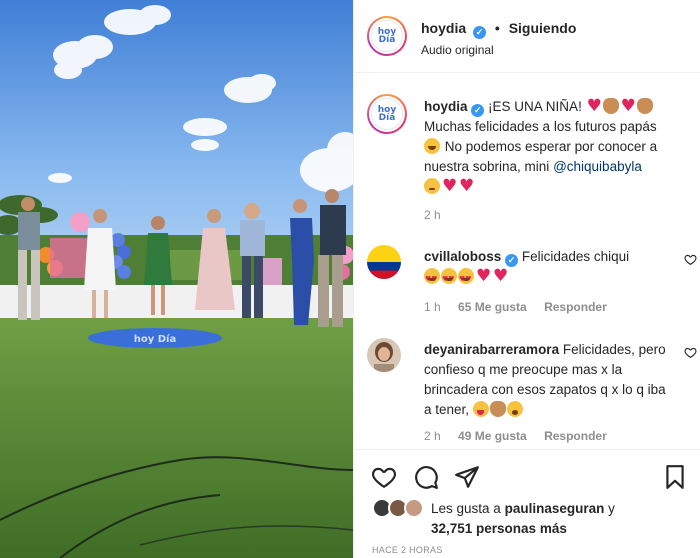  Describe the element at coordinates (432, 436) in the screenshot. I see `comment-time: 2 h` at that location.